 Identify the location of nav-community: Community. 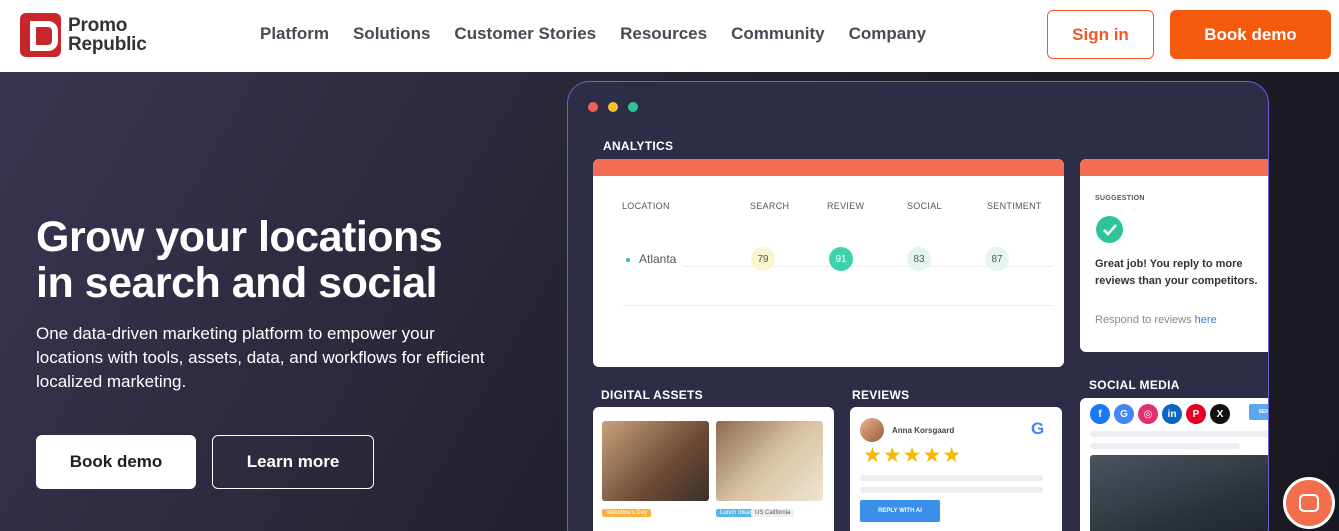
(778, 34).